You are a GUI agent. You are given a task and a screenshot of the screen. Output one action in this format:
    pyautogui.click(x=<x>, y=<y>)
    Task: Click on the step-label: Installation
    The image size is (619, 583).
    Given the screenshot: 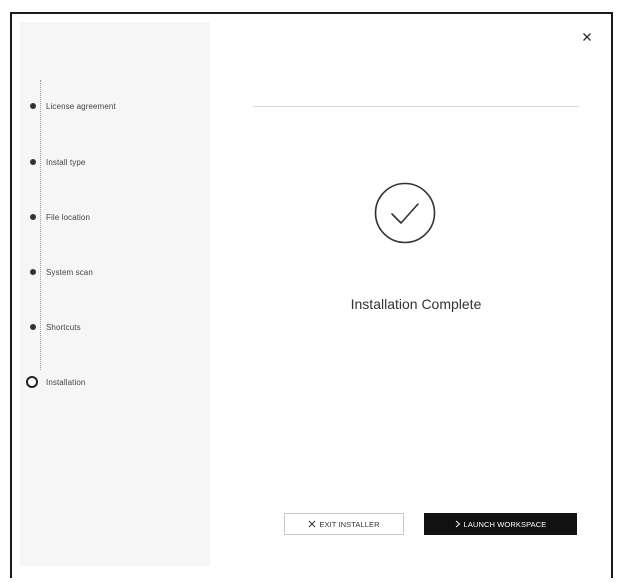 What is the action you would take?
    pyautogui.click(x=66, y=382)
    